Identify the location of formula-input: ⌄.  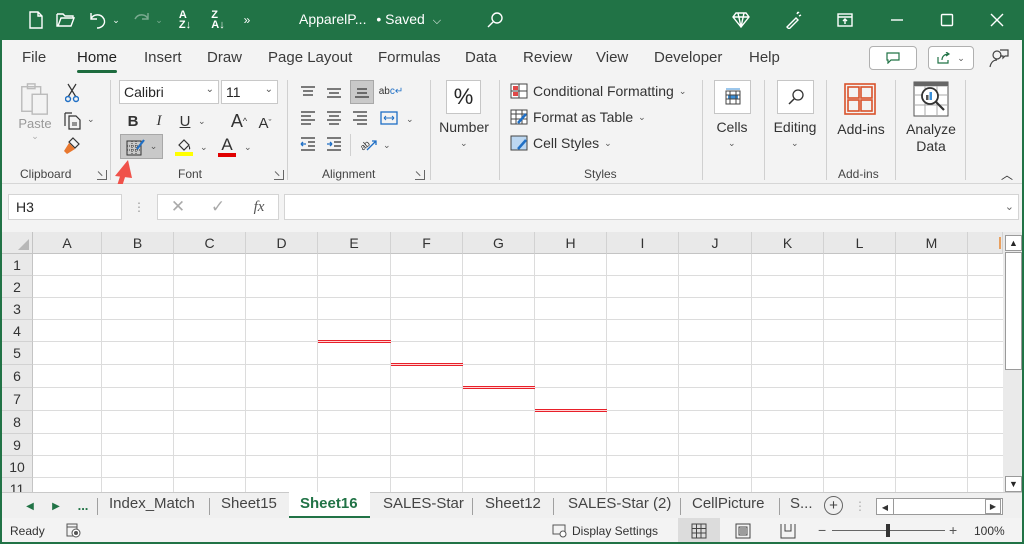
(651, 207).